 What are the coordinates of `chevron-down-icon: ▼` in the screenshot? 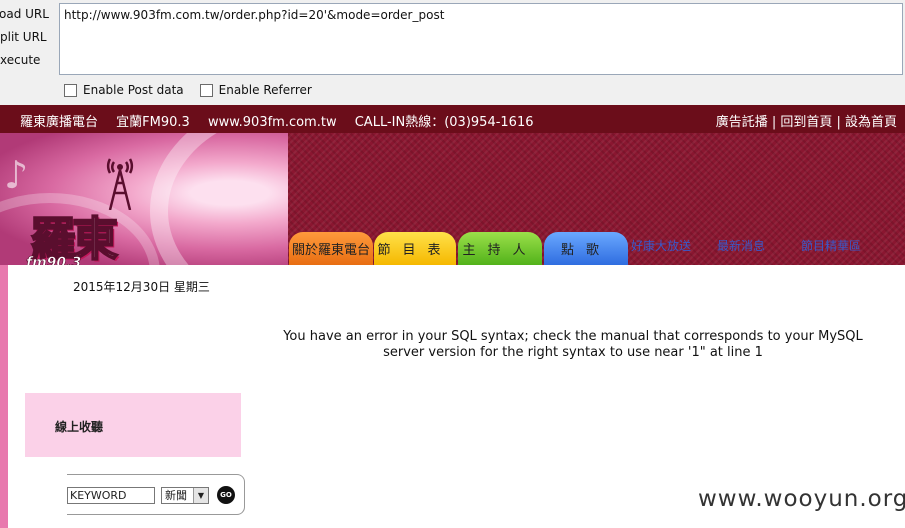 It's located at (200, 495).